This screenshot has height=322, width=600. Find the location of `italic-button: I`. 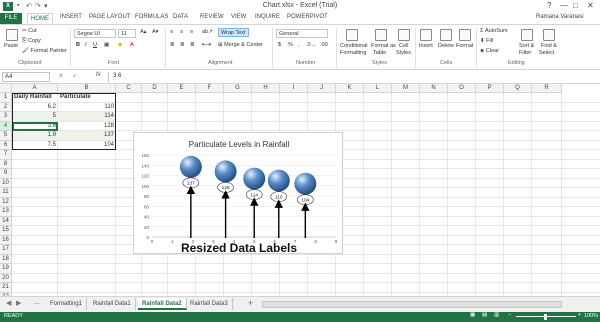

italic-button: I is located at coordinates (86, 45).